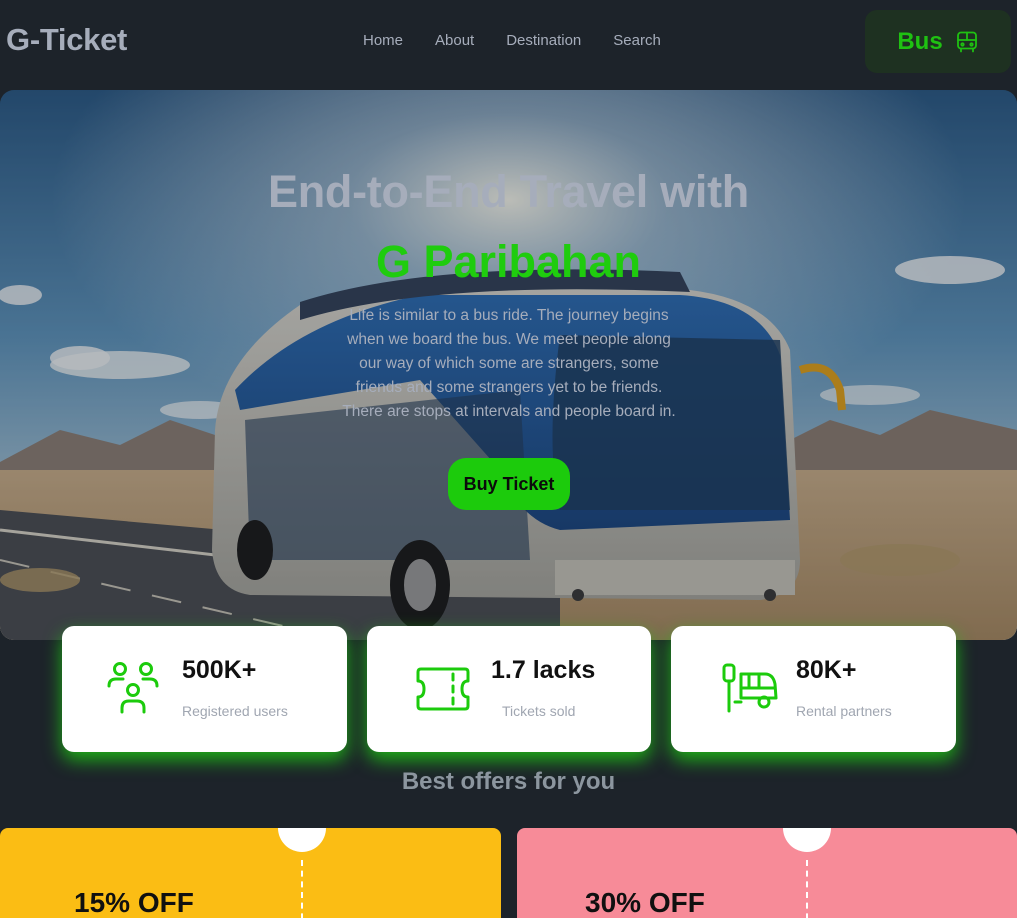 The image size is (1017, 918). Describe the element at coordinates (219, 670) in the screenshot. I see `stat-value: 500K+` at that location.